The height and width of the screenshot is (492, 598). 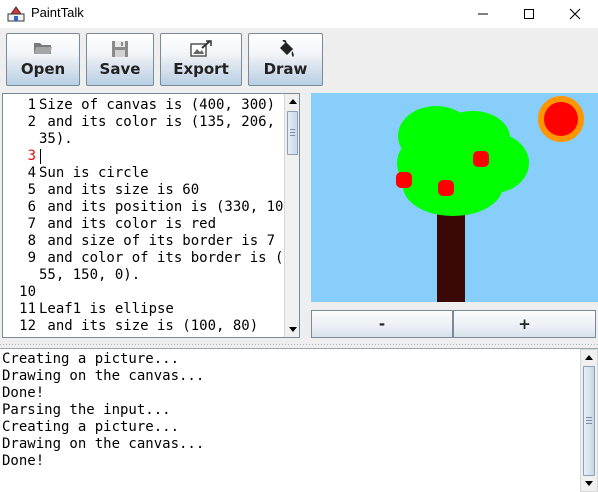 What do you see at coordinates (119, 190) in the screenshot?
I see `code-line: and its size is 60` at bounding box center [119, 190].